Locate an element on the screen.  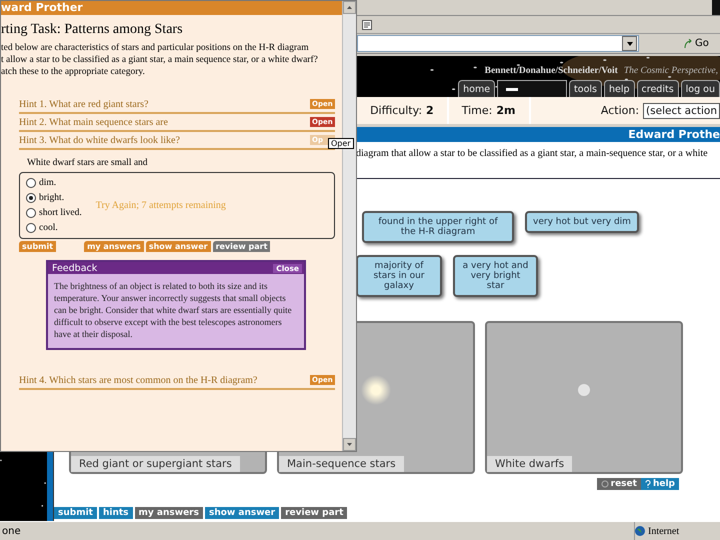
action-button: hints is located at coordinates (115, 513).